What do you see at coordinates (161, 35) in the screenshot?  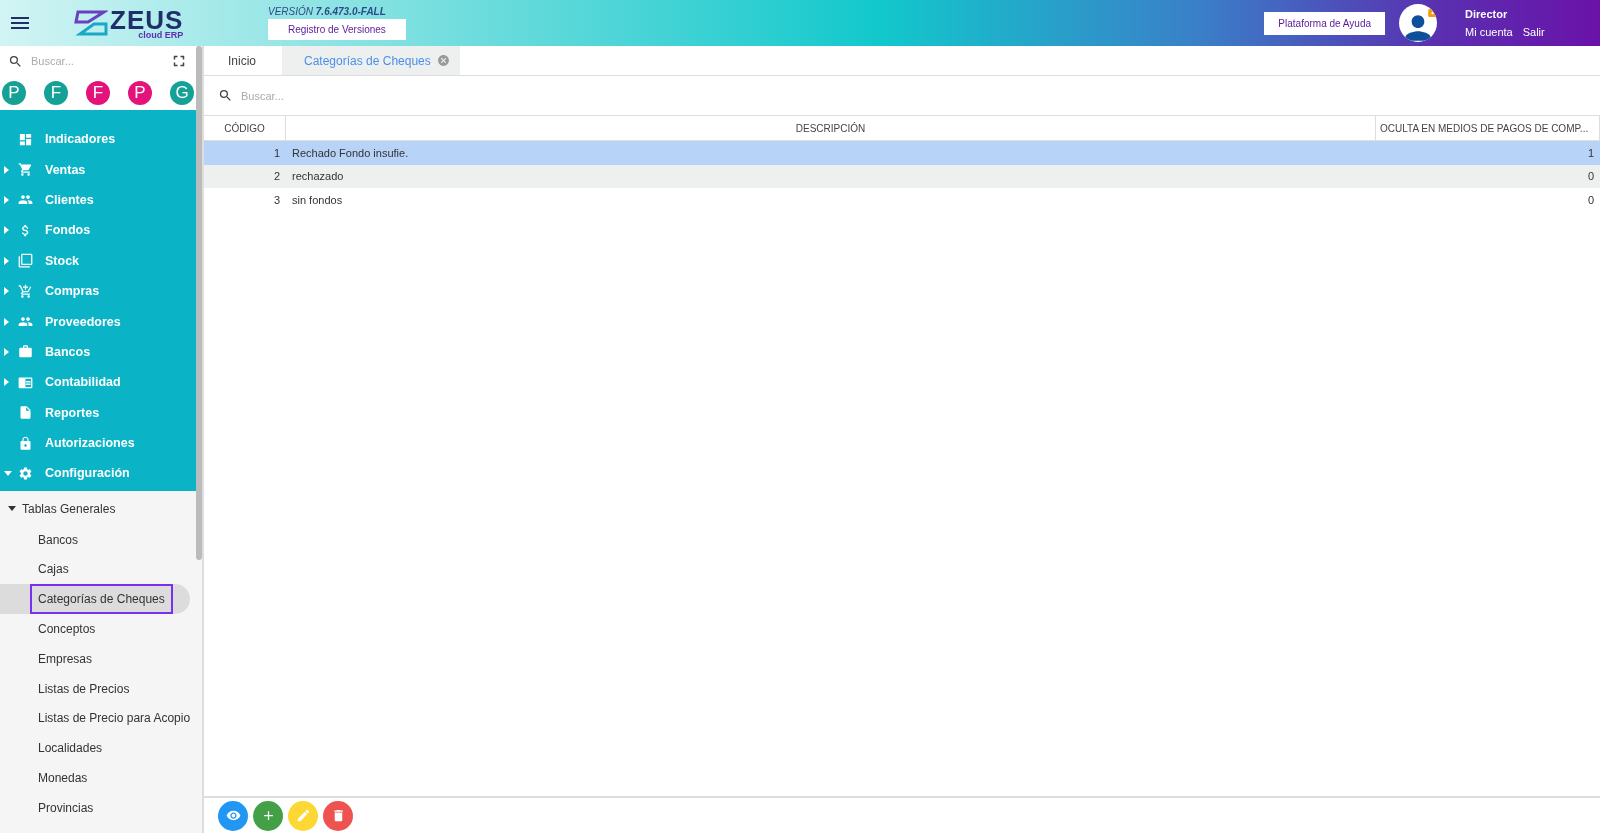 I see `logo-subtitle: cloud ERP` at bounding box center [161, 35].